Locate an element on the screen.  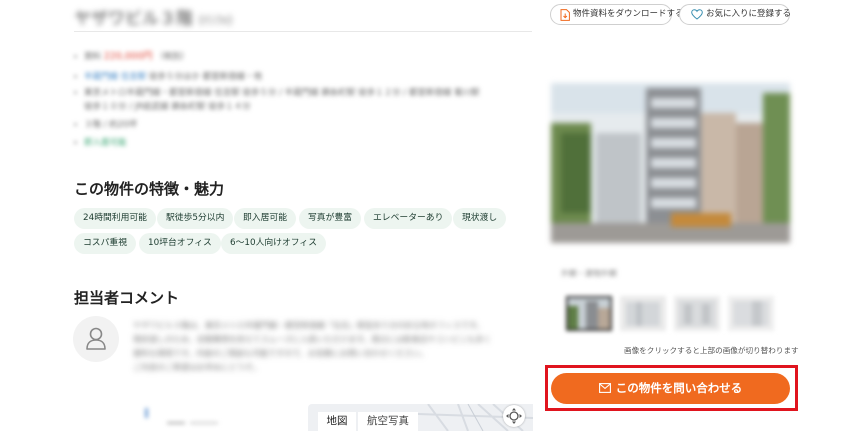
features-heading: この物件の特徴・魅力 is located at coordinates (149, 189).